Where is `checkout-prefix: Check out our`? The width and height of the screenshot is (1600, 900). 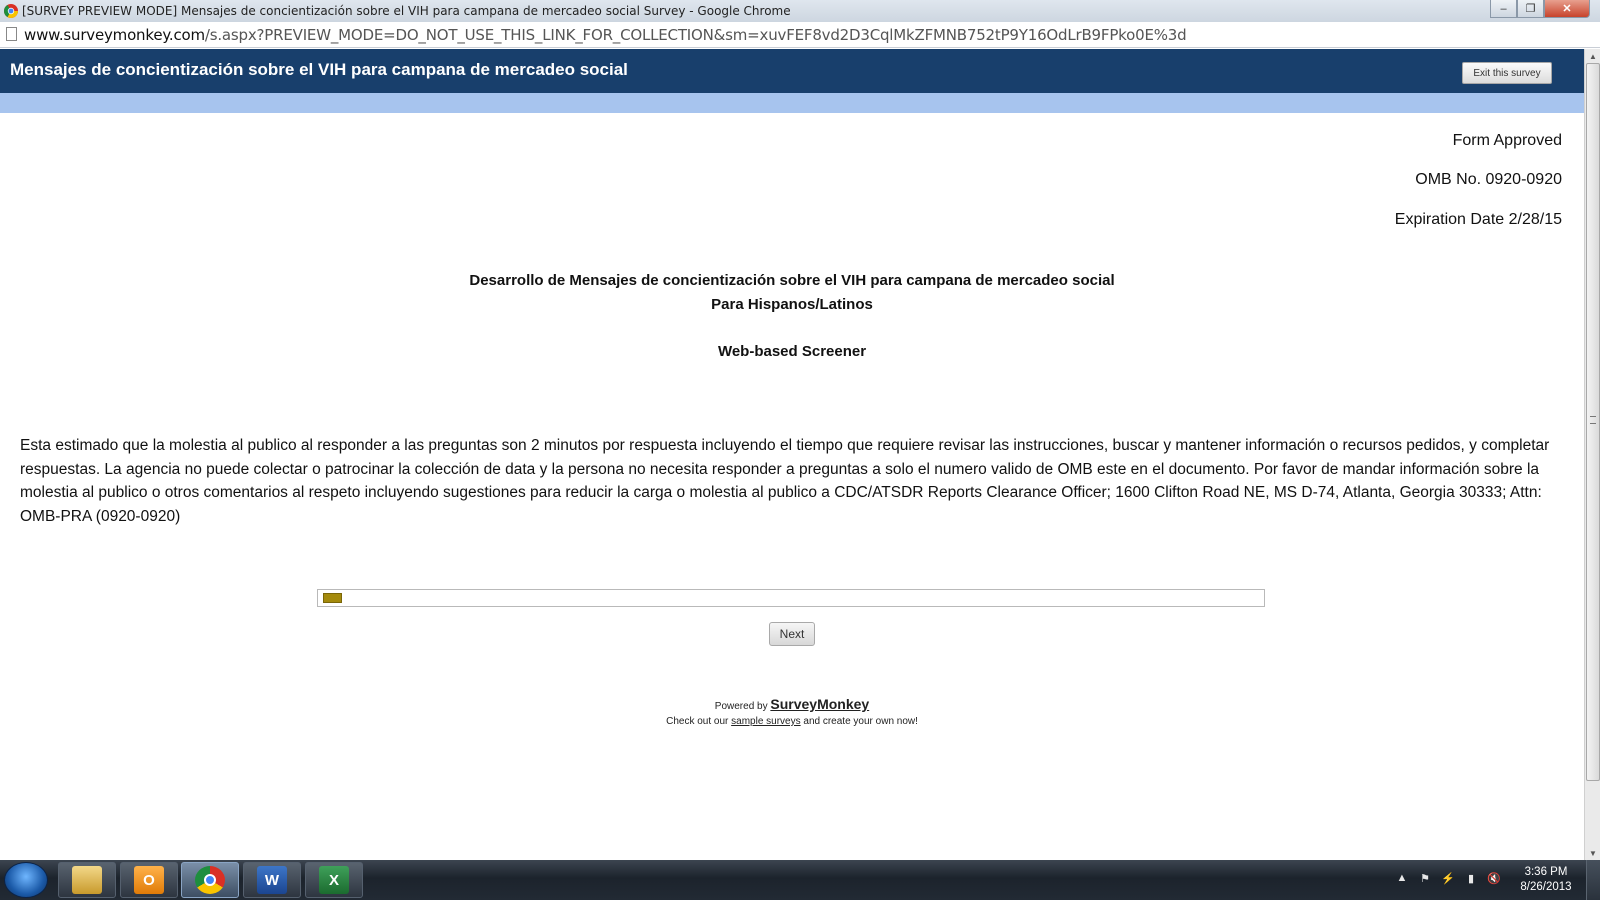
checkout-prefix: Check out our is located at coordinates (697, 721).